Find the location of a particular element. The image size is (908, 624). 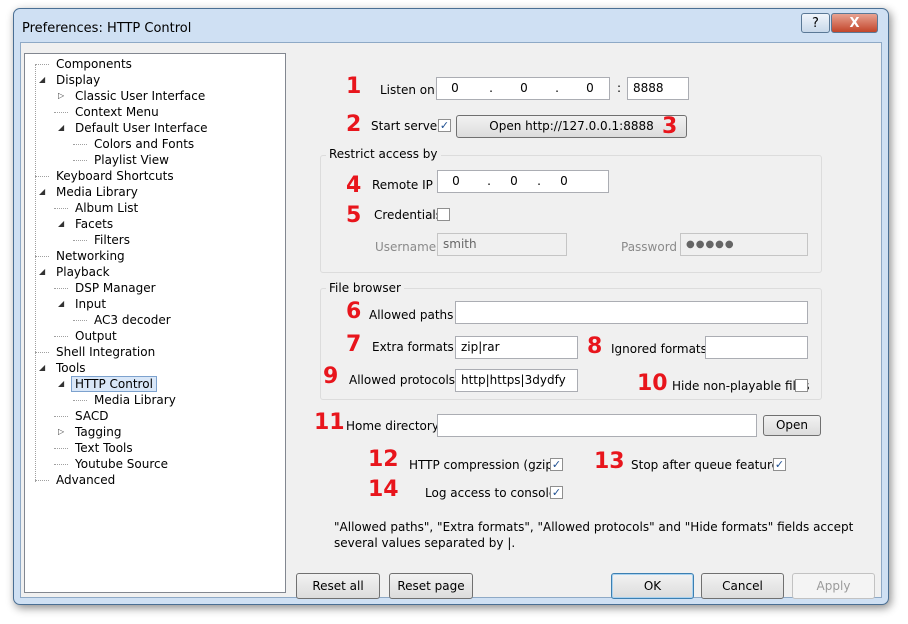

tree-item-input: Input is located at coordinates (90, 304).